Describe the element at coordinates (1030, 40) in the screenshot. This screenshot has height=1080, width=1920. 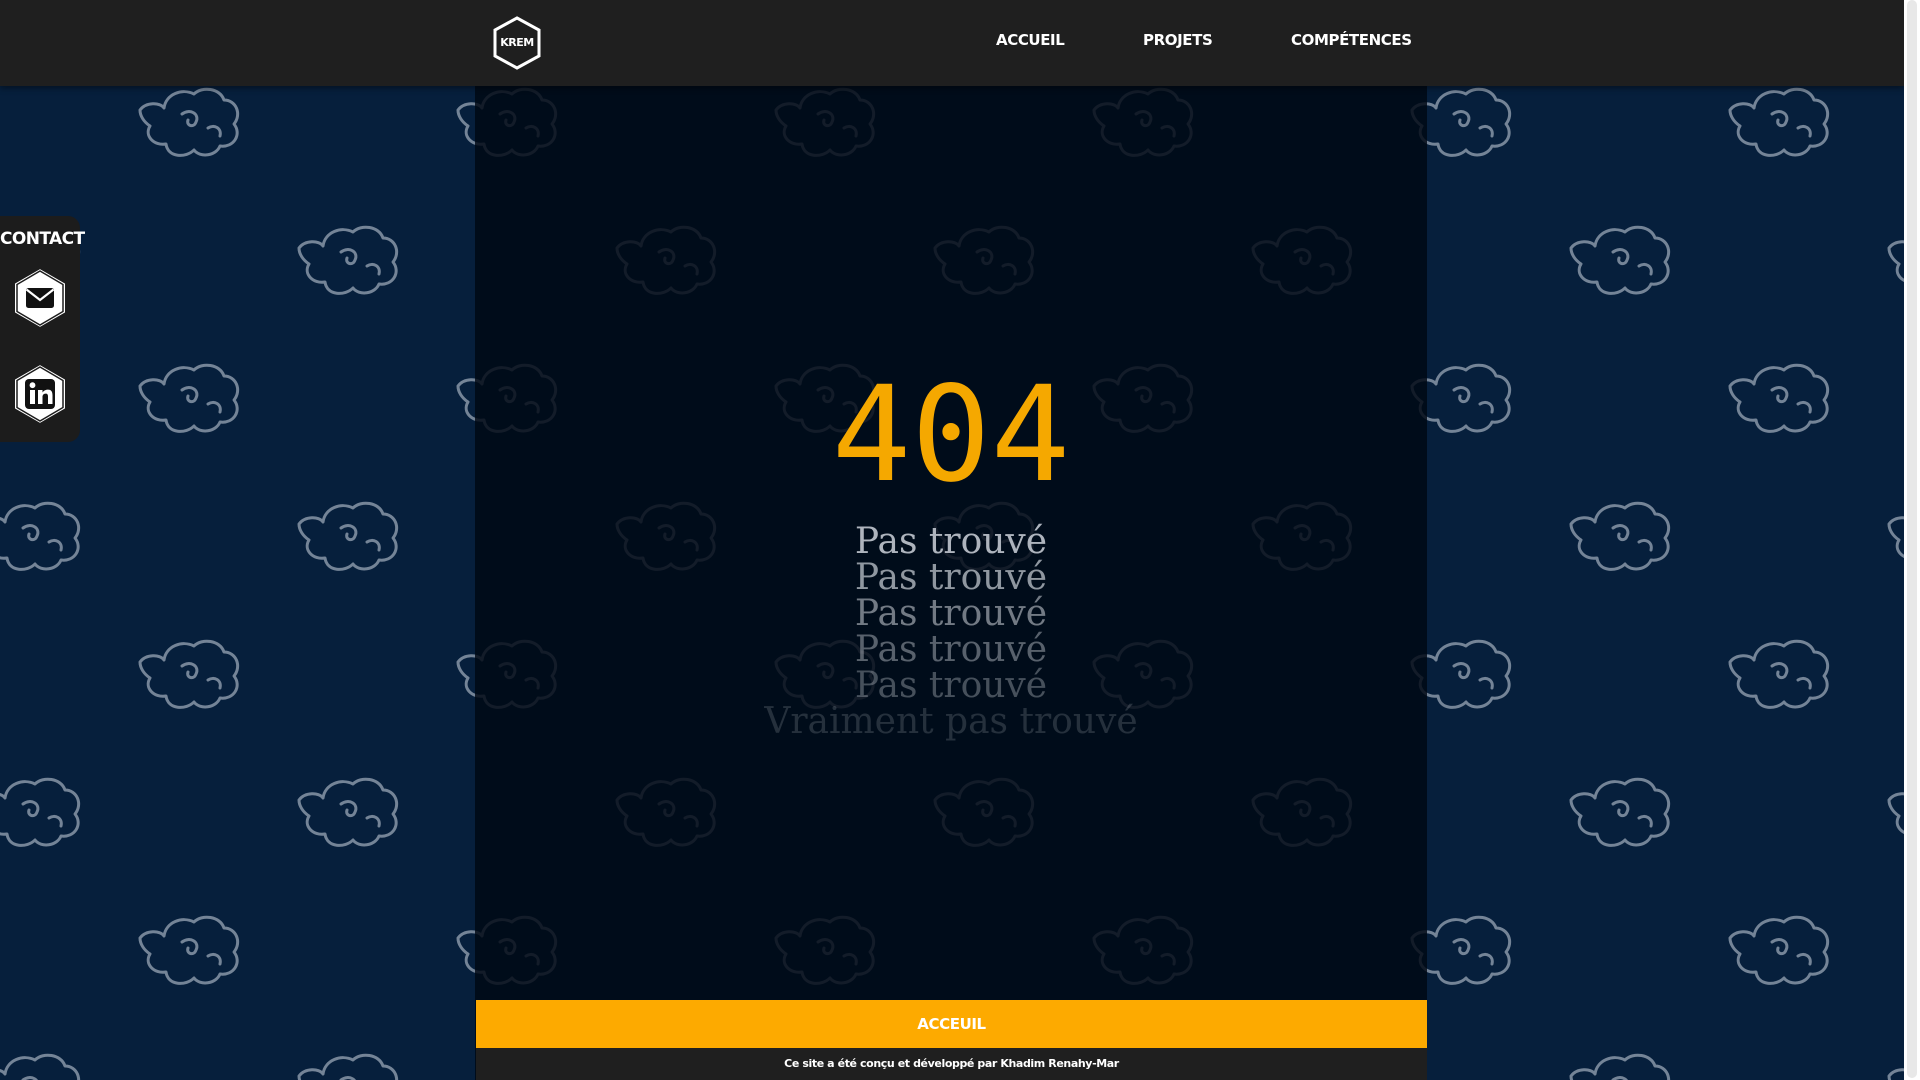
I see `nav-accueil: ACCUEIL` at that location.